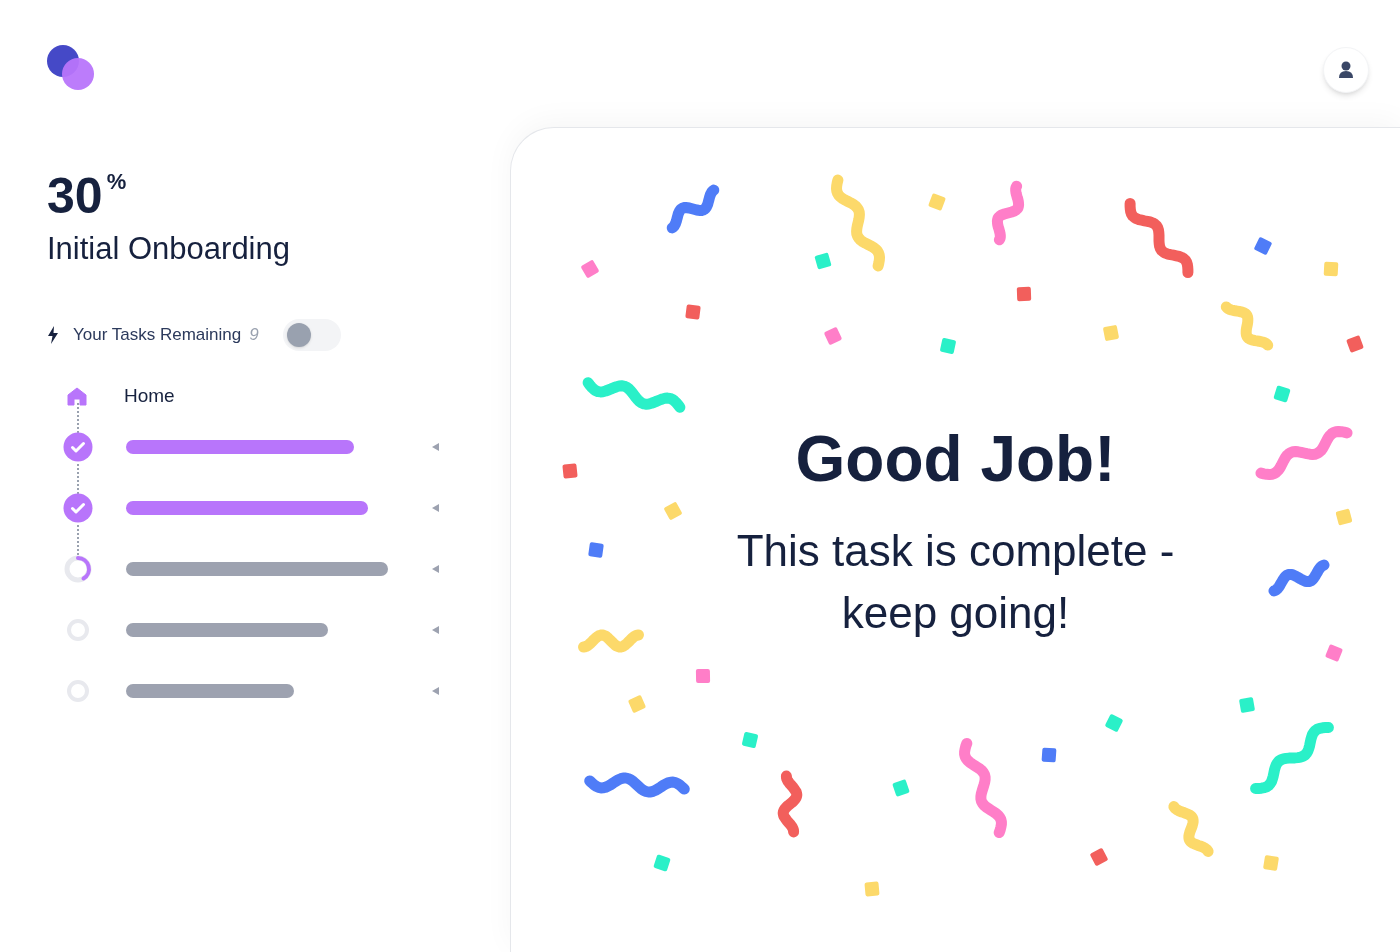  I want to click on user-icon, so click(1346, 70).